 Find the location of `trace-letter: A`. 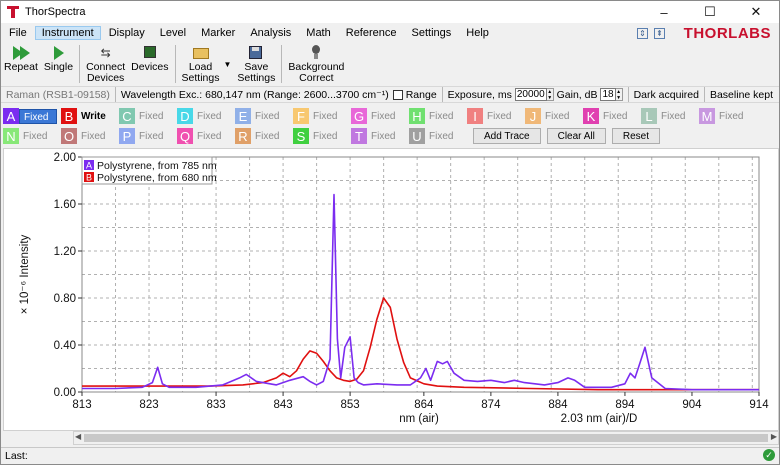

trace-letter: A is located at coordinates (11, 116).